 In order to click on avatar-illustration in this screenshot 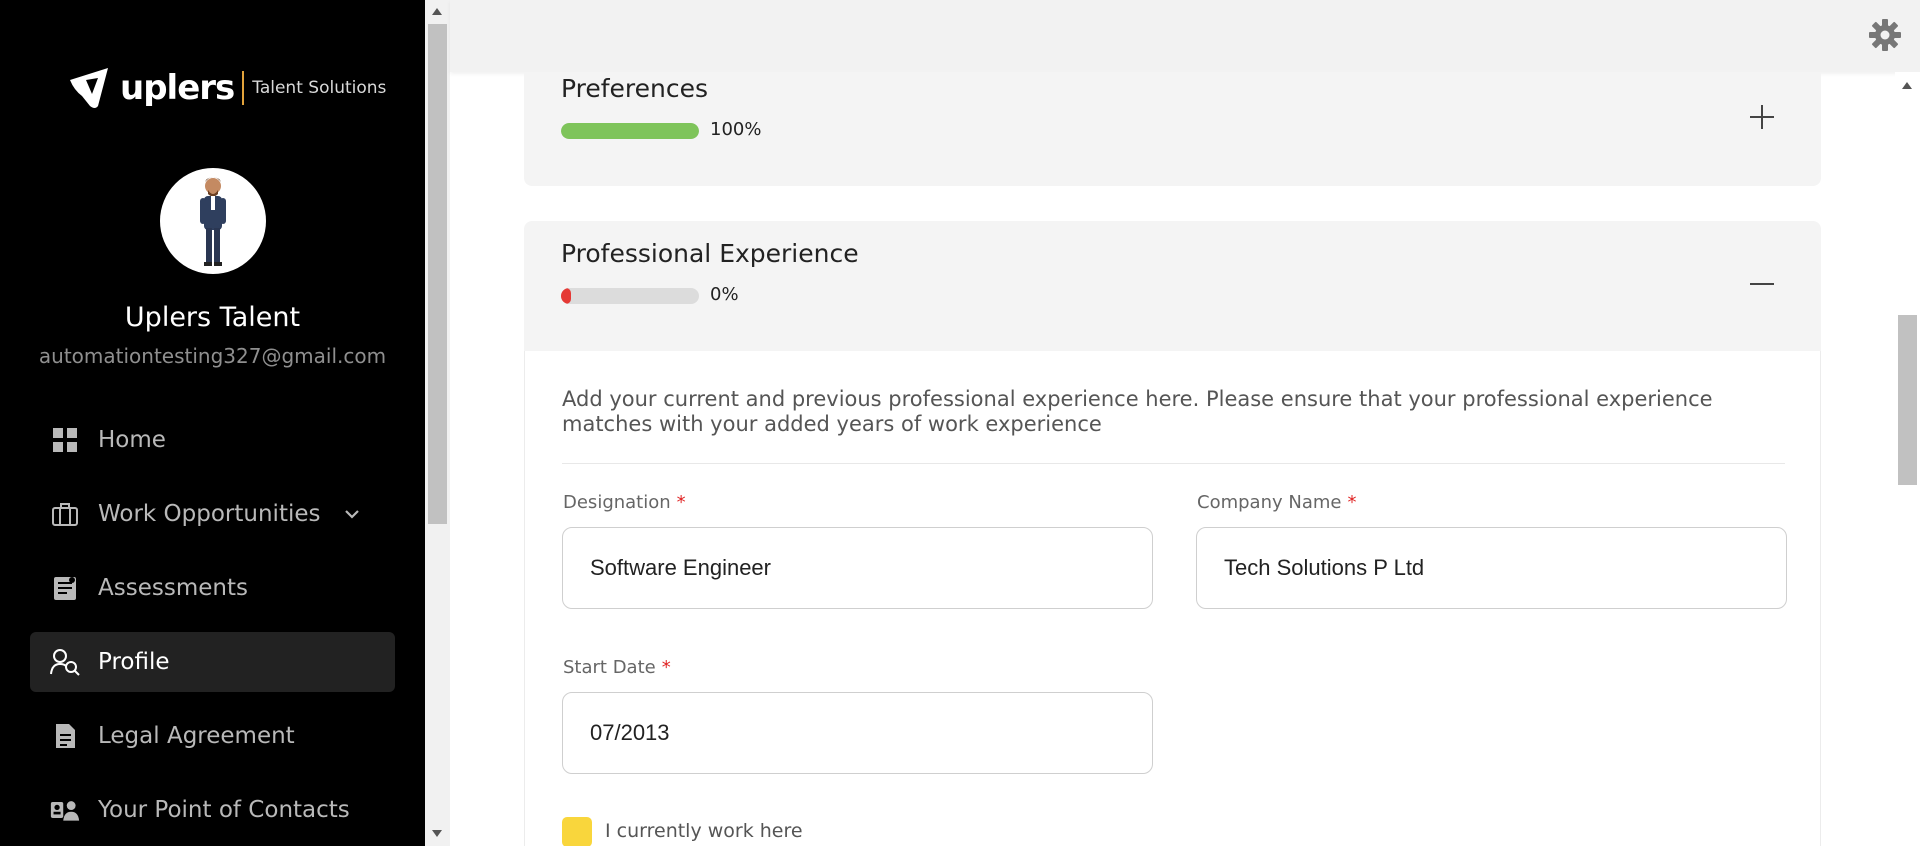, I will do `click(213, 221)`.